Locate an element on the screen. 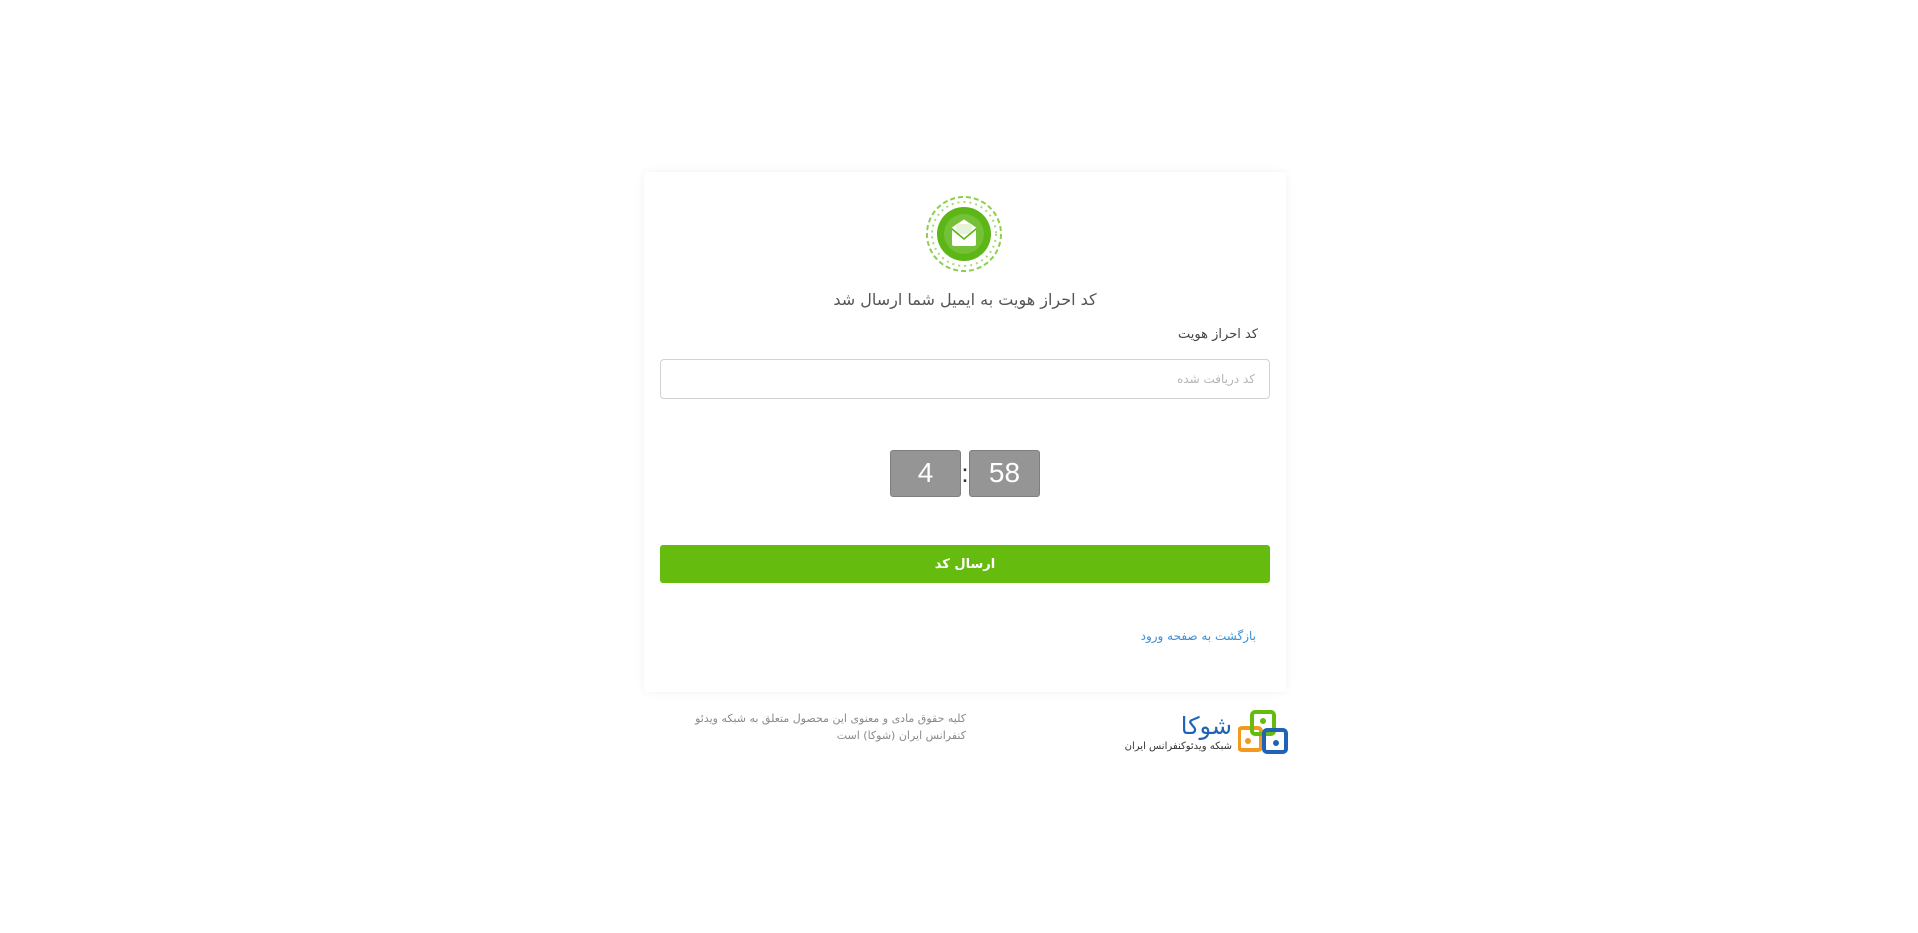  back-to-login-link: بازگشت به صفحه ورود is located at coordinates (1198, 636).